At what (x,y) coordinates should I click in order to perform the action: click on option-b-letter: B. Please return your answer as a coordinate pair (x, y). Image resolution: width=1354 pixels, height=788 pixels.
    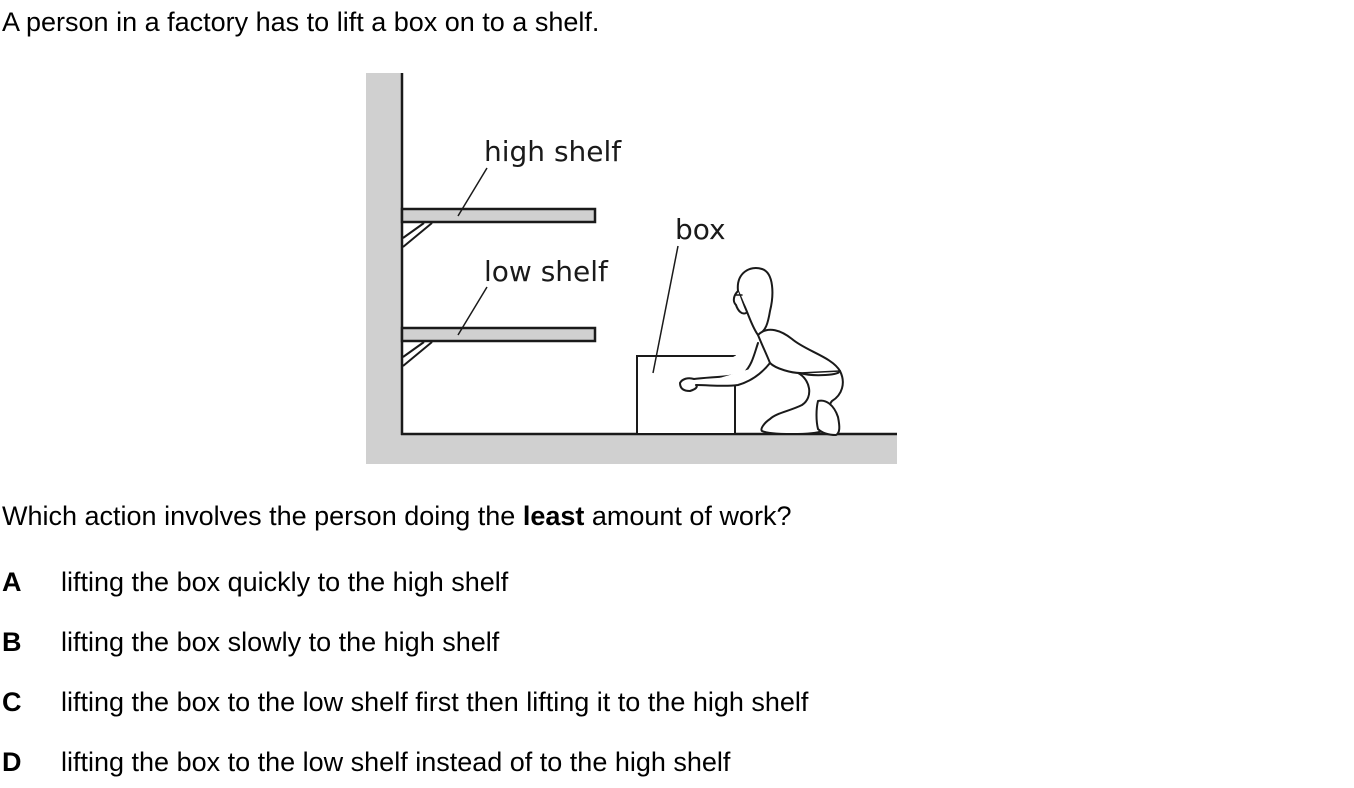
    Looking at the image, I should click on (12, 642).